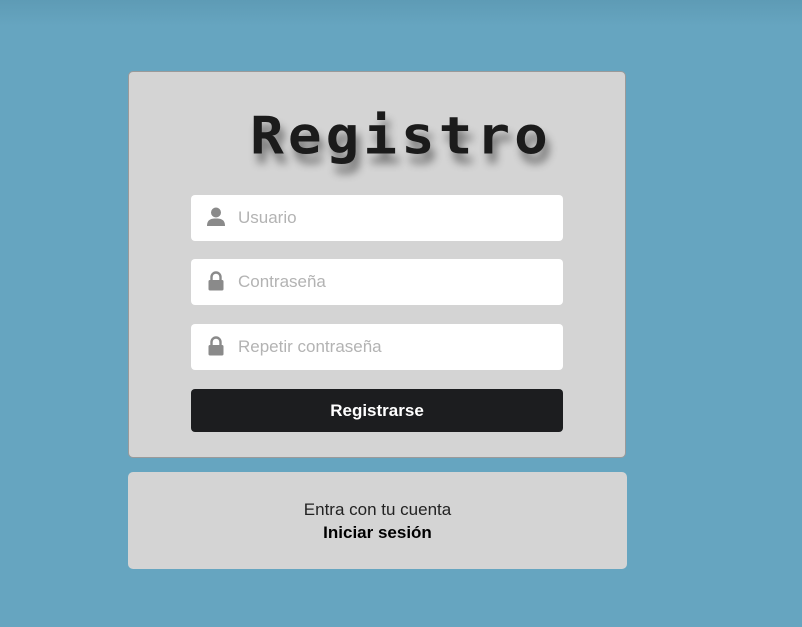 Image resolution: width=802 pixels, height=627 pixels. I want to click on login-prompt: Entra con tu cuenta, so click(377, 509).